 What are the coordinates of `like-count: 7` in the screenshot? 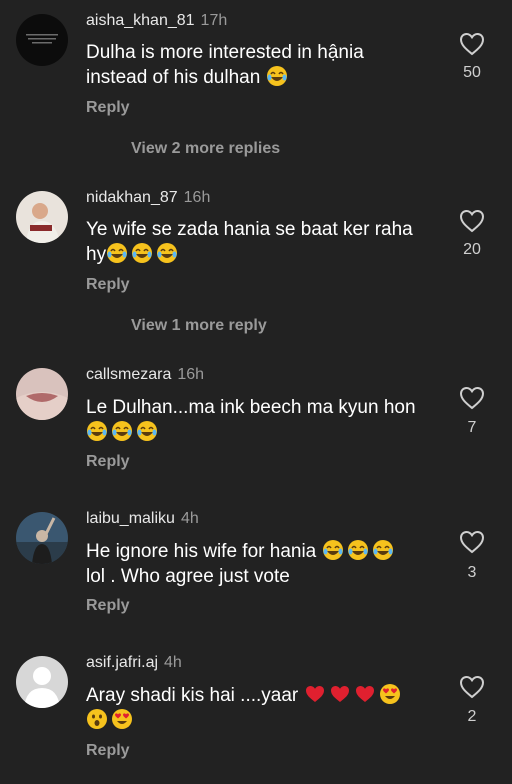 It's located at (472, 427).